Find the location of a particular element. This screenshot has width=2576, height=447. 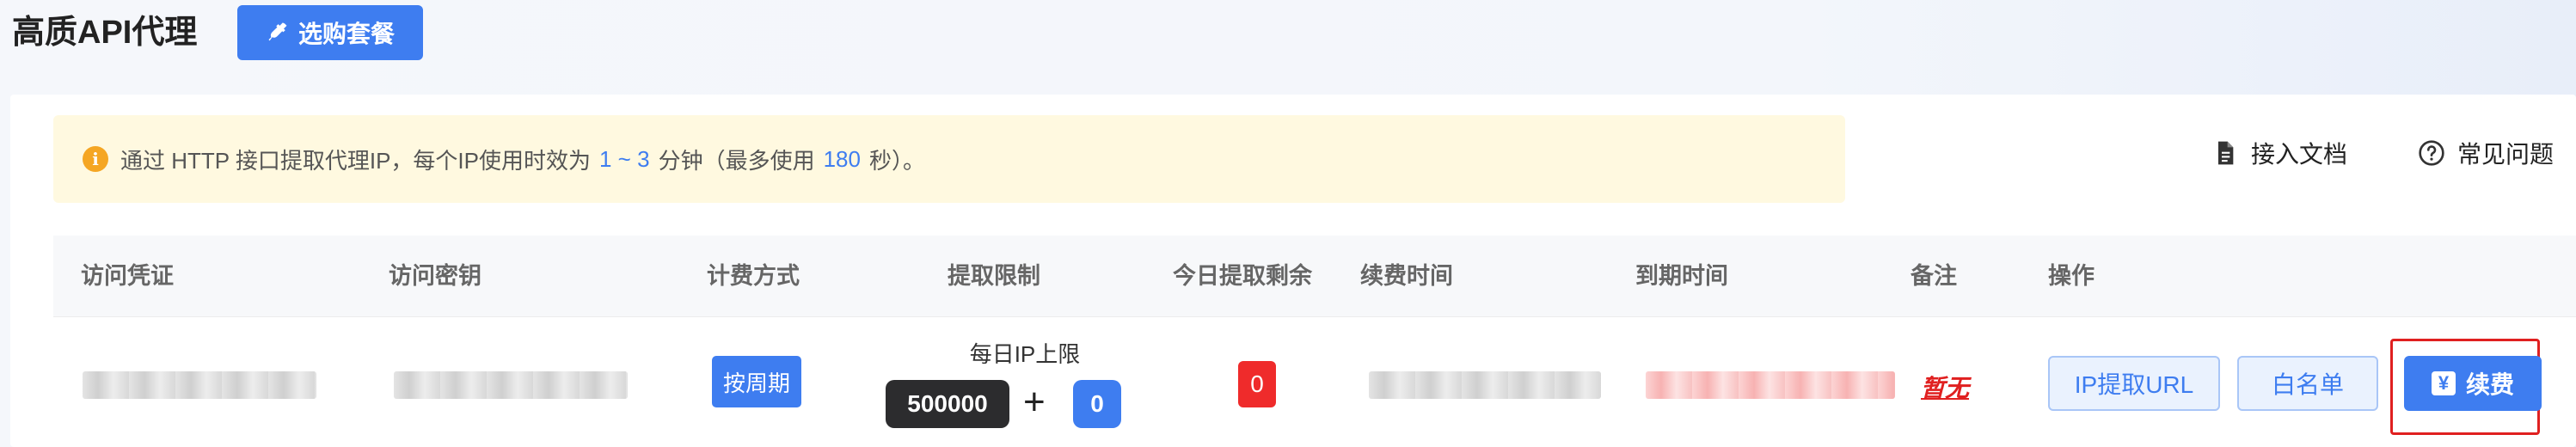

limit-title: 每日IP上限 is located at coordinates (1025, 354).